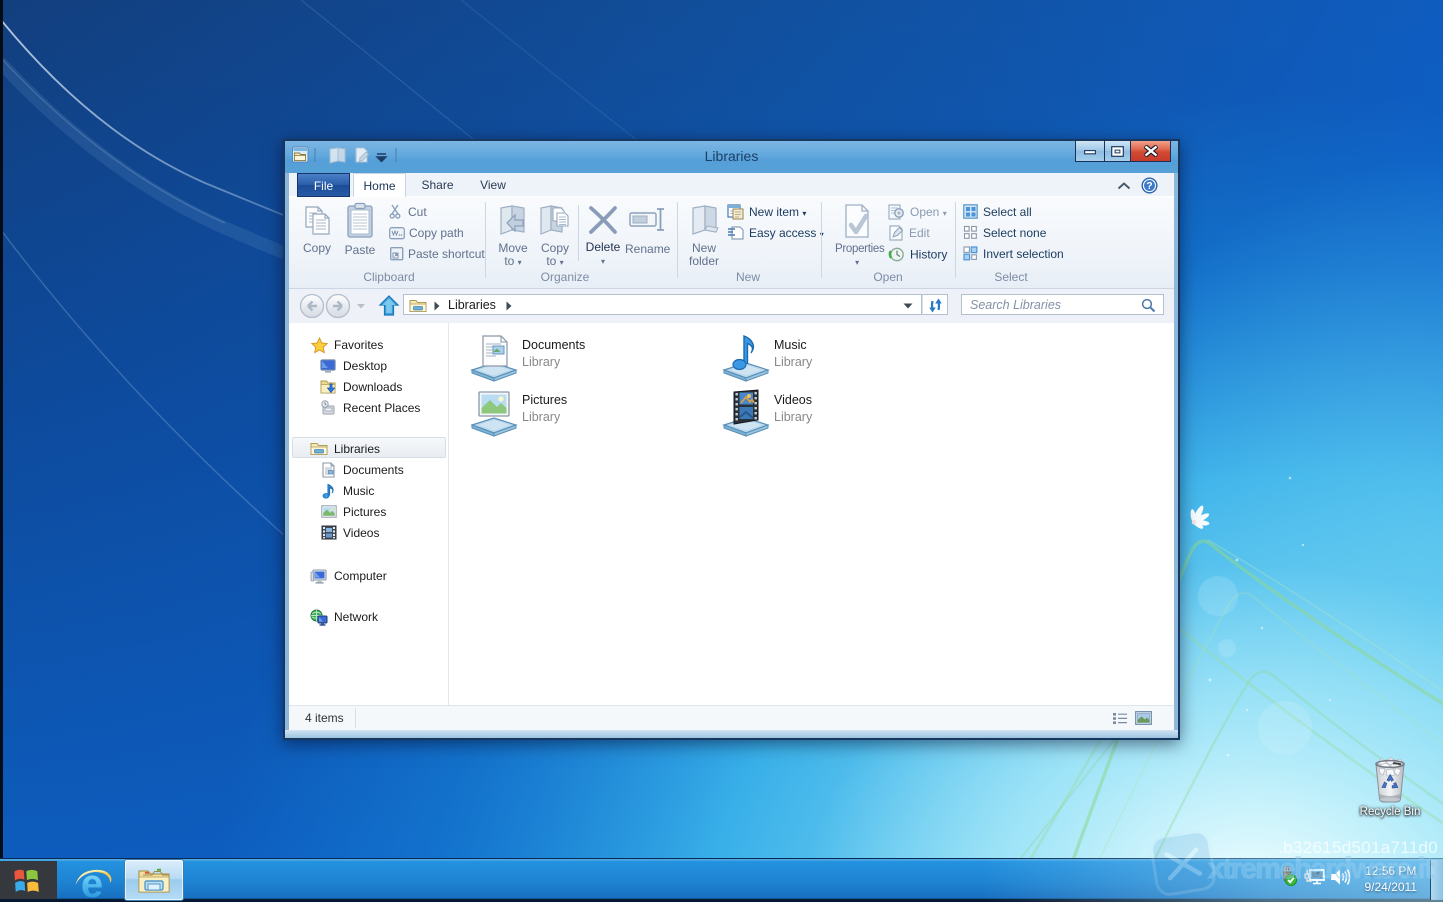 This screenshot has width=1443, height=902. Describe the element at coordinates (92, 881) in the screenshot. I see `svg-text: e` at that location.